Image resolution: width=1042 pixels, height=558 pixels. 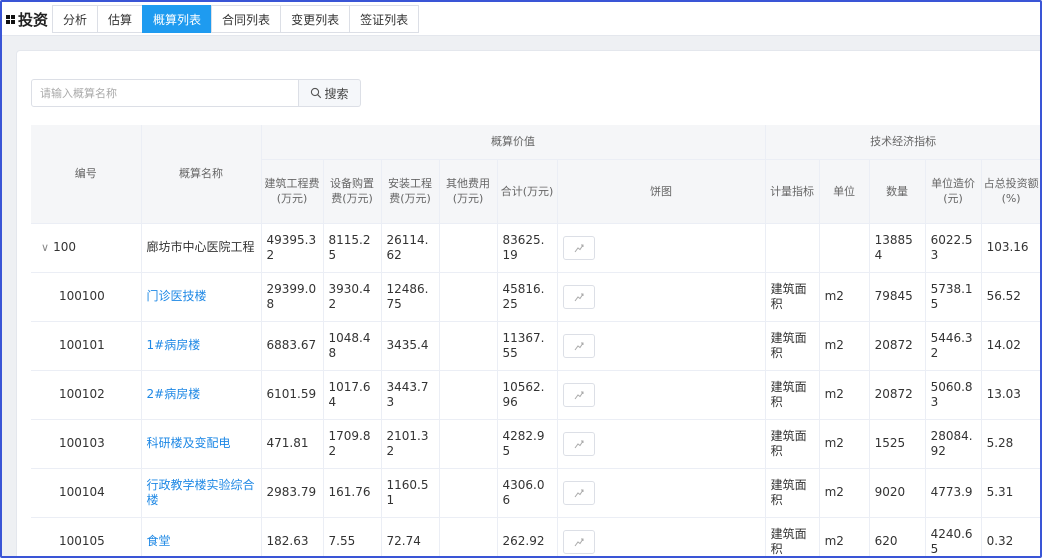 I want to click on cell-ratio: 5.28, so click(x=1010, y=444).